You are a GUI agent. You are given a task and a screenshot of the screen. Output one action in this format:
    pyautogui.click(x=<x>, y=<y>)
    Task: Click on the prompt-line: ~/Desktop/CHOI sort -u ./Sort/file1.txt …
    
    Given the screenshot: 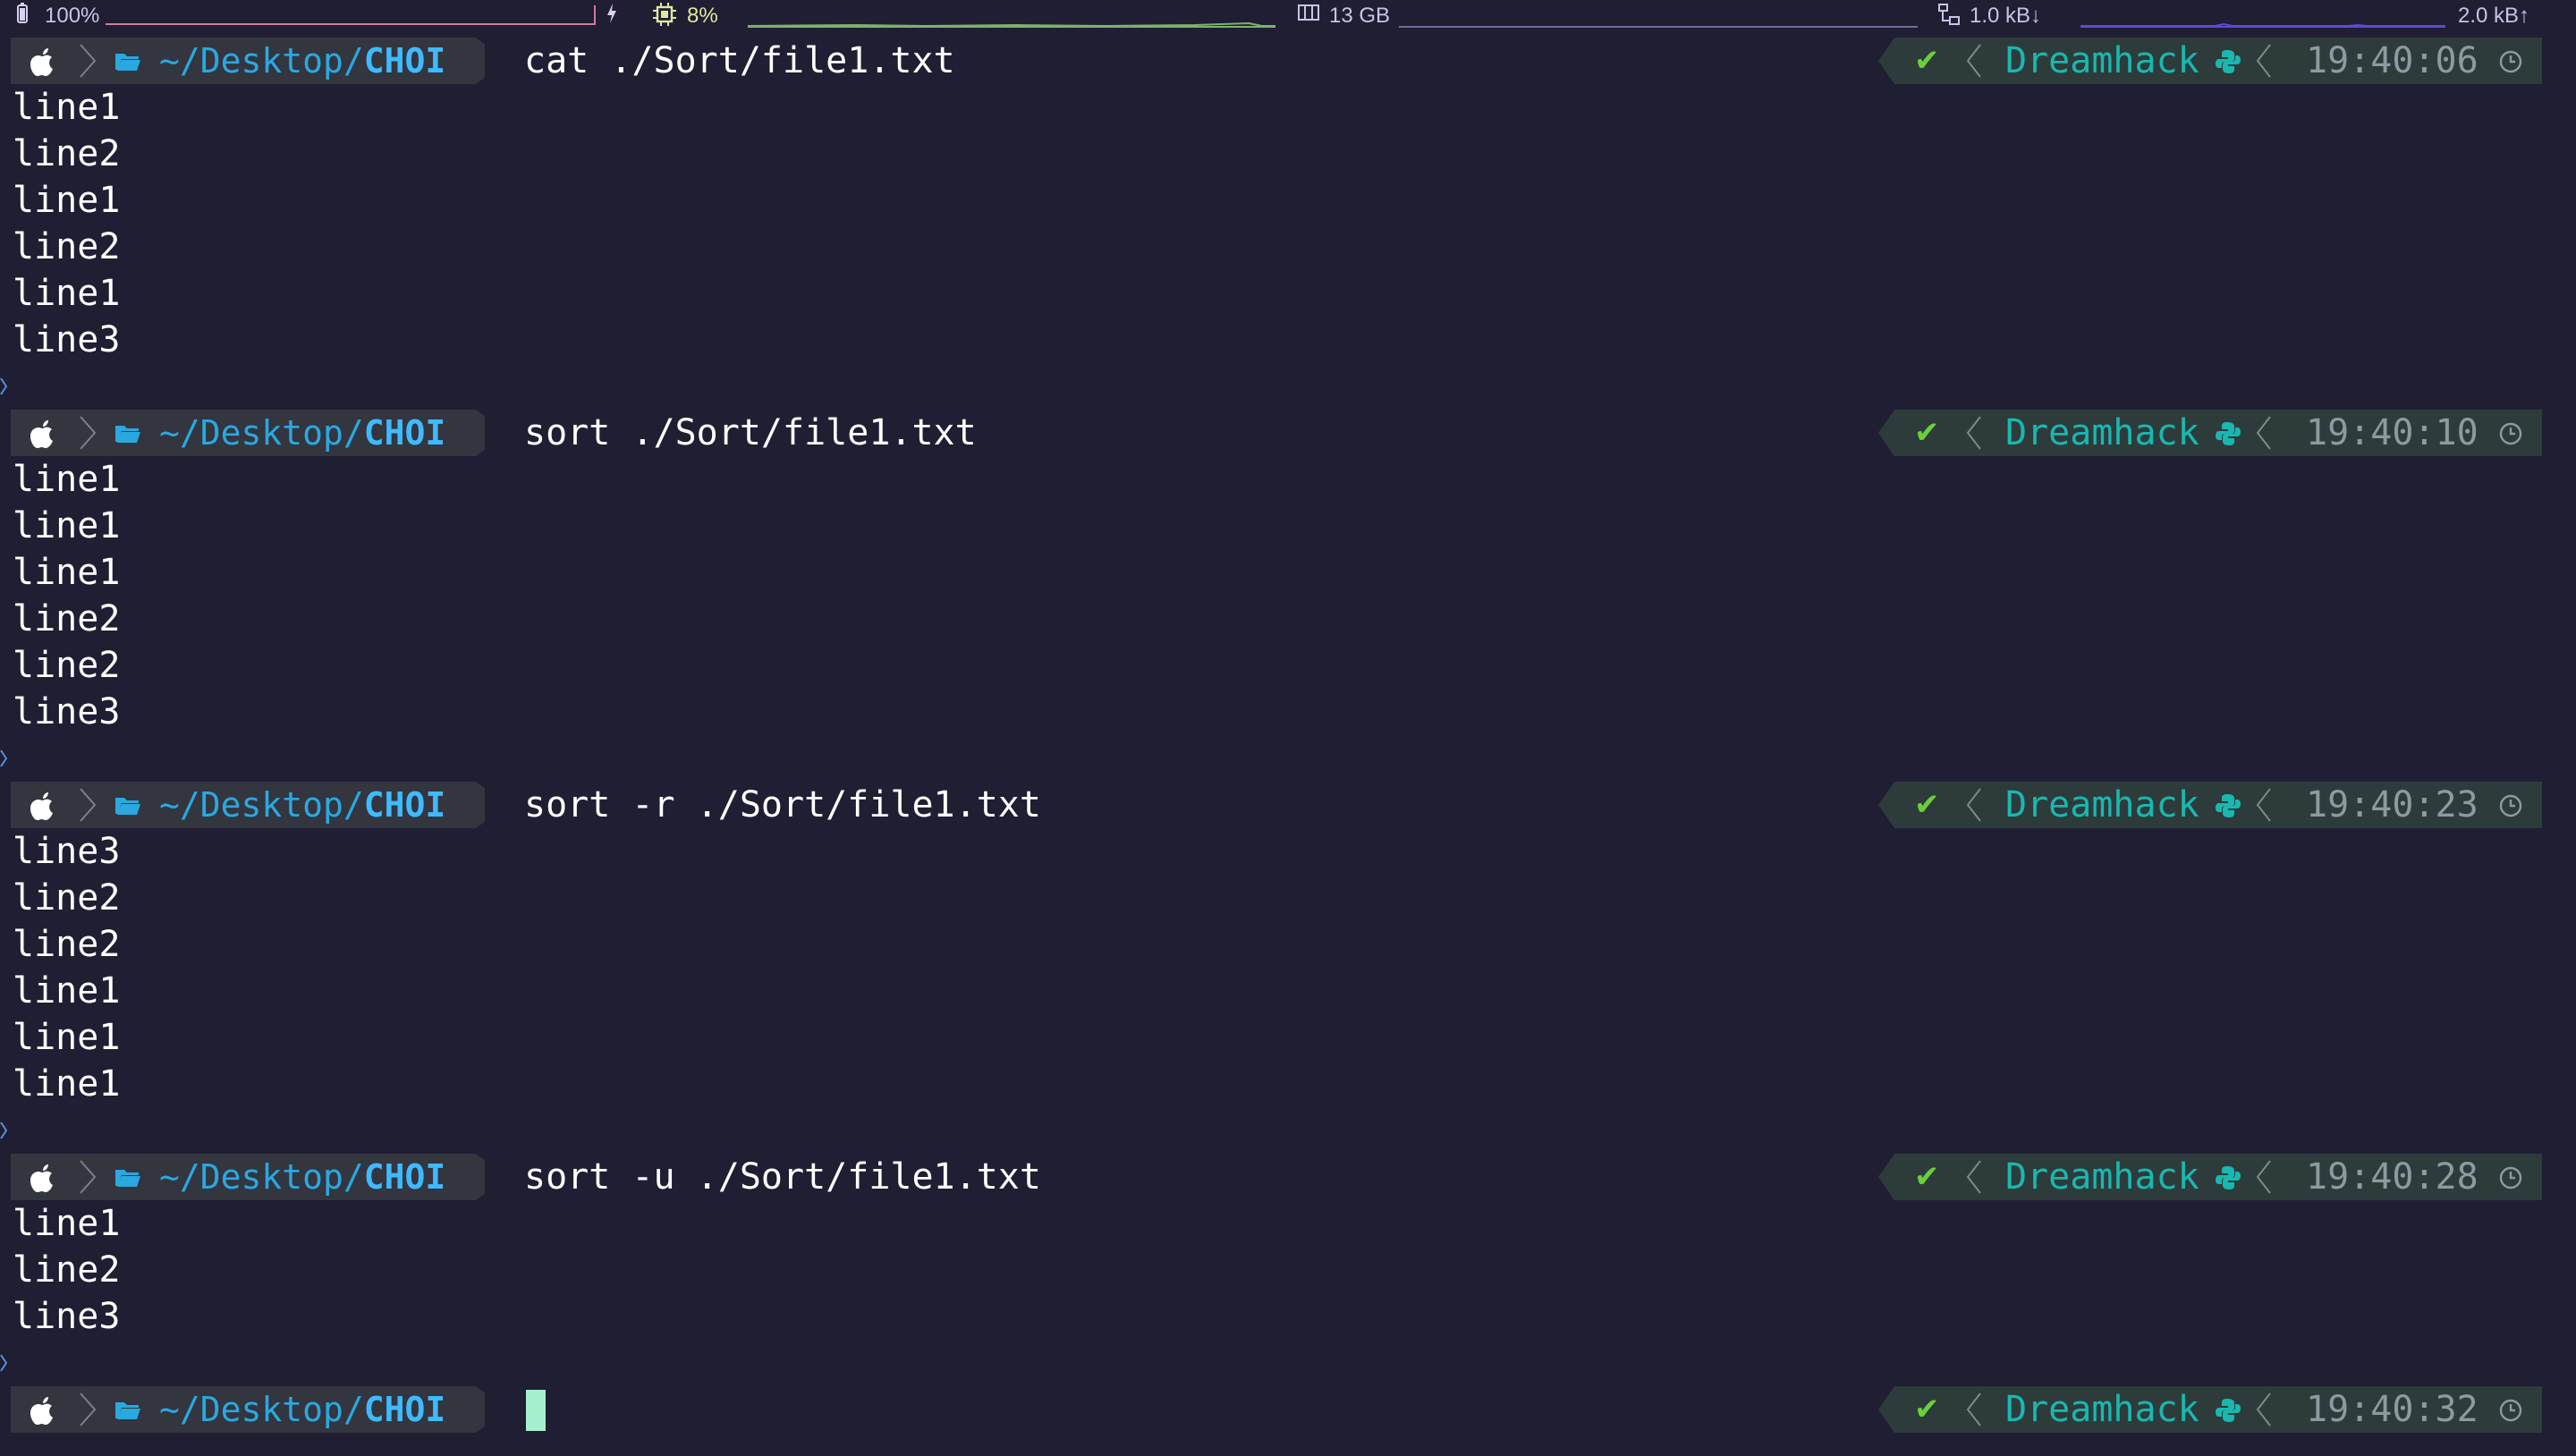 What is the action you would take?
    pyautogui.click(x=1288, y=1177)
    